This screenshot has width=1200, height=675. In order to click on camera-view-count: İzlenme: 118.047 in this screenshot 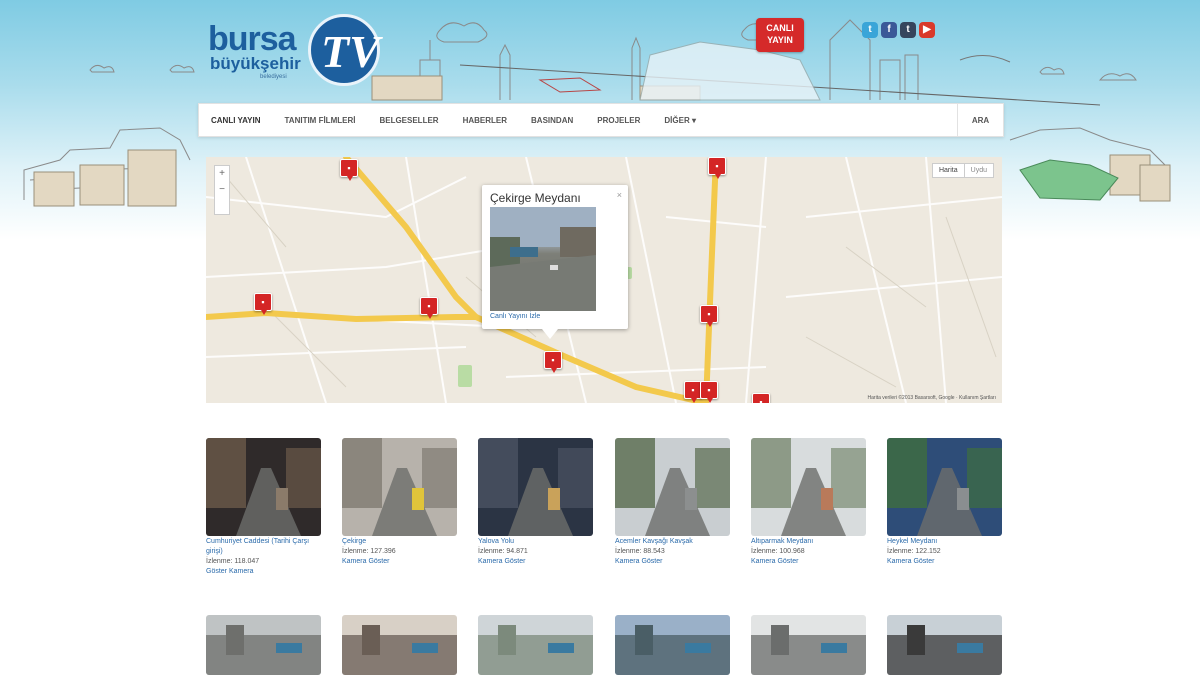, I will do `click(233, 561)`.